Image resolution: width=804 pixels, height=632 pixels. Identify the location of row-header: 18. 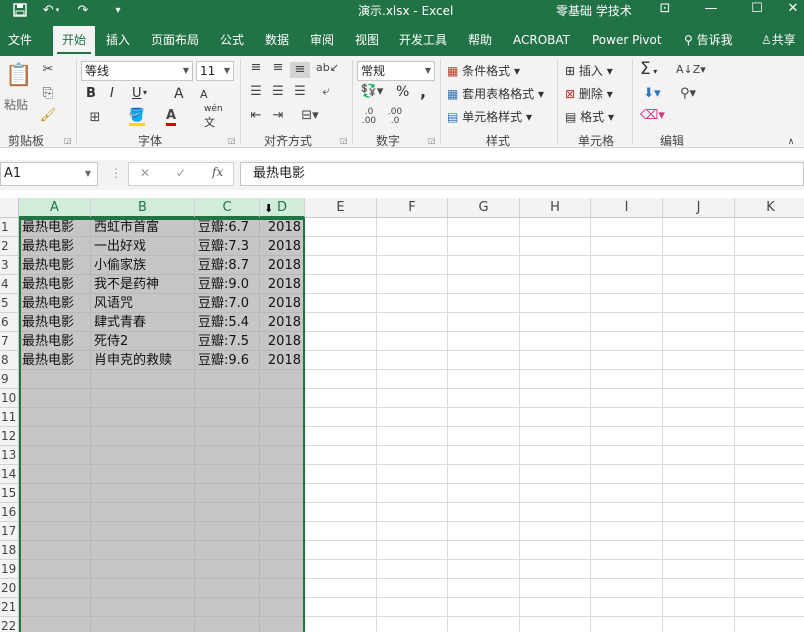
(9, 550).